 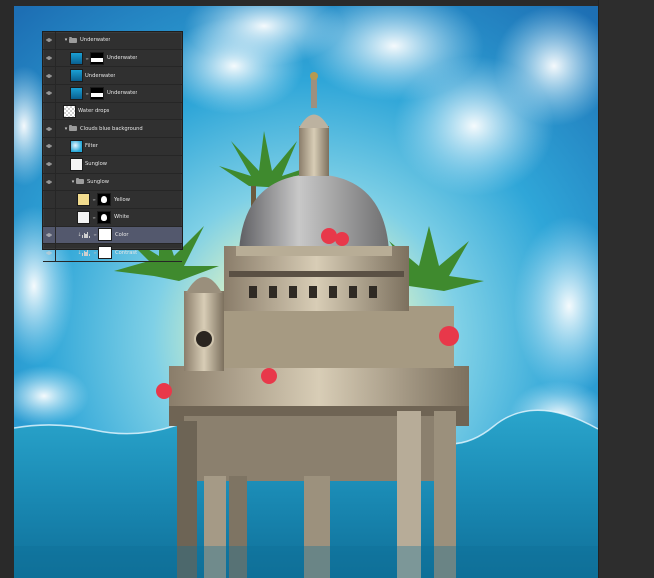 I want to click on layer-row: Water drops, so click(x=112, y=111).